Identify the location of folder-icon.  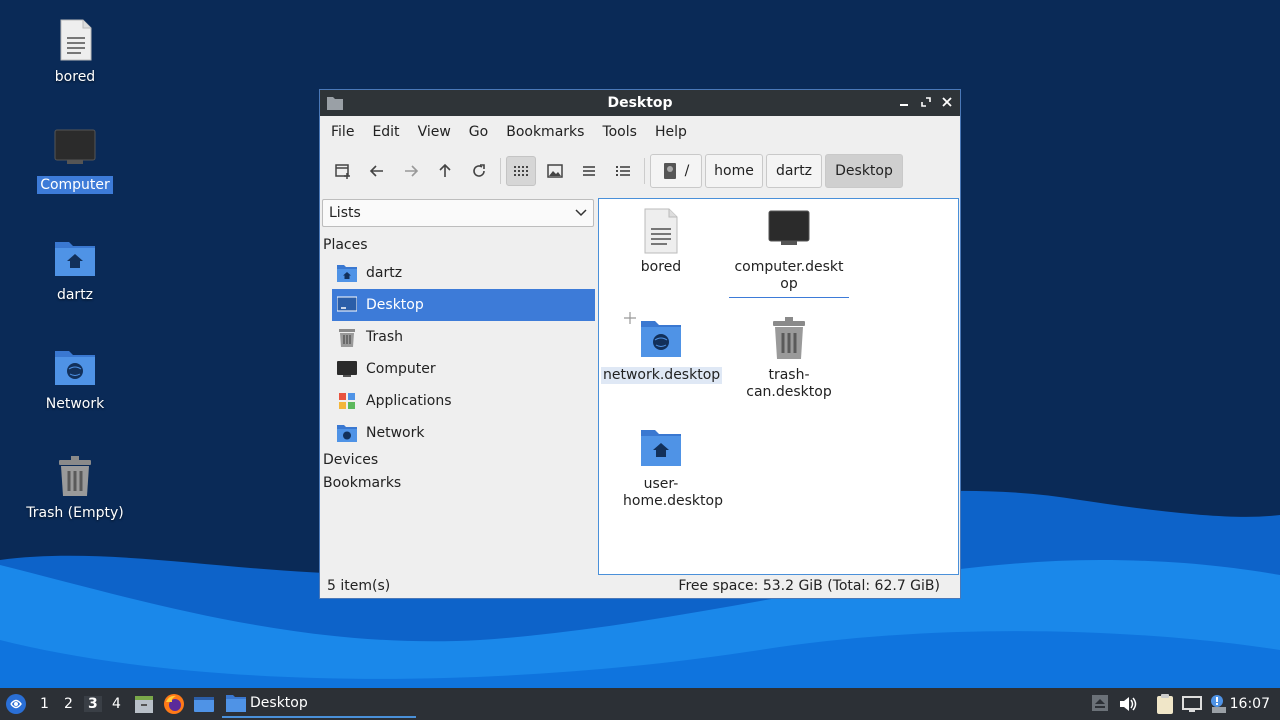
(236, 703).